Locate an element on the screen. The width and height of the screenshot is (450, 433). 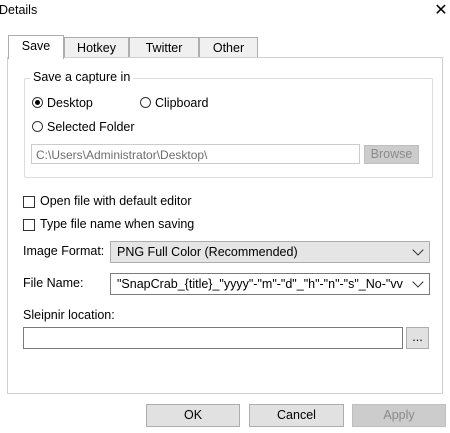
selected-folder-radio-label: Selected Folder is located at coordinates (91, 127).